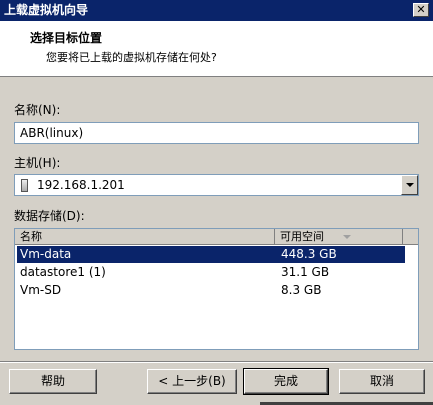 The width and height of the screenshot is (433, 405). I want to click on host-value: 192.168.1.201, so click(81, 185).